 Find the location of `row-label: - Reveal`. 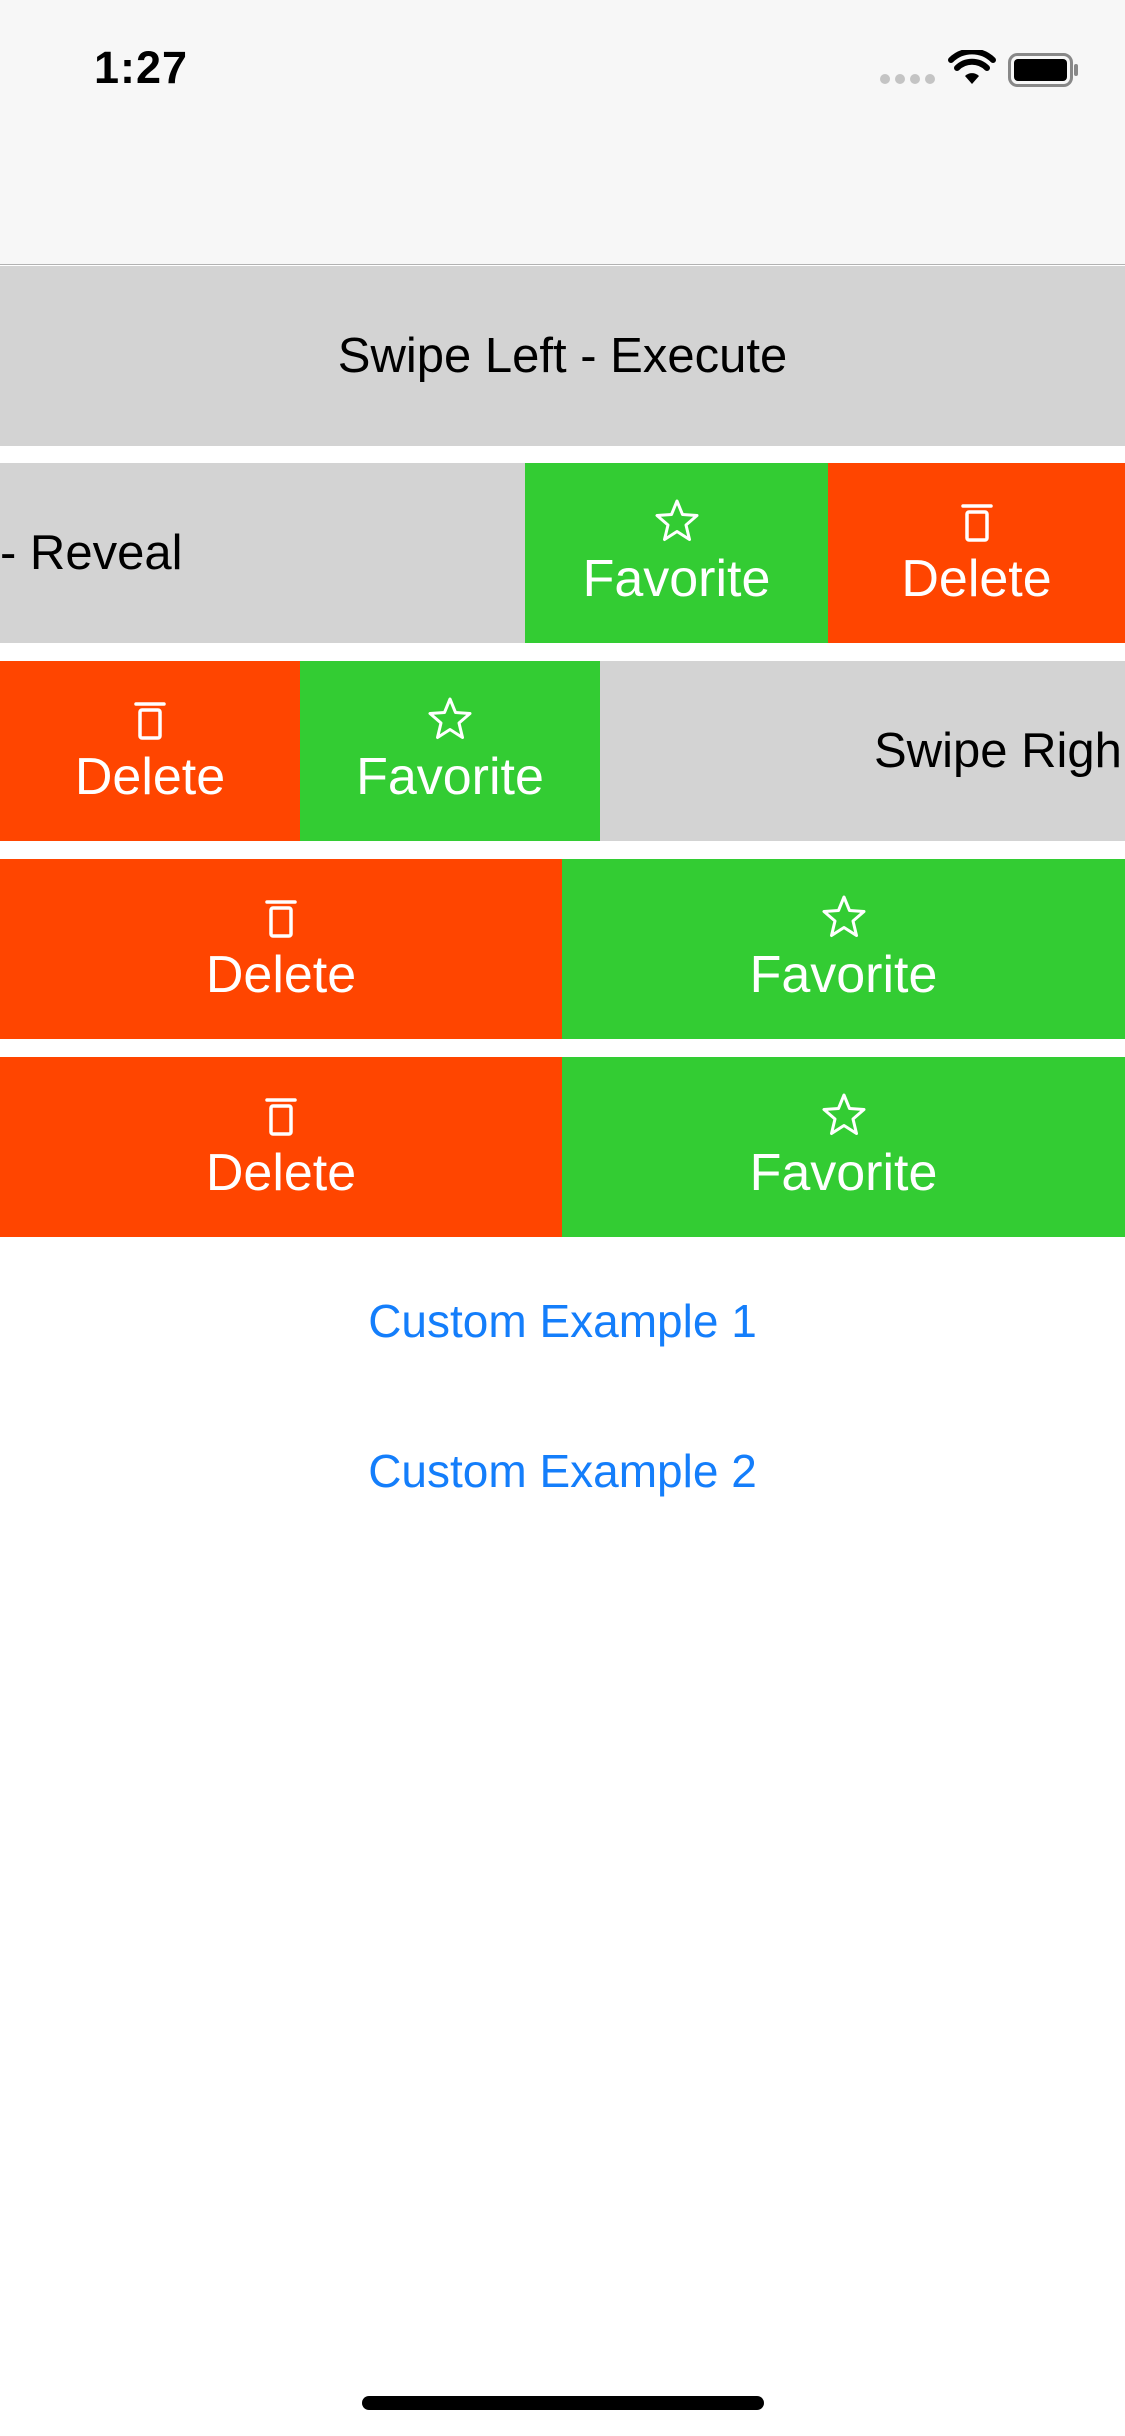

row-label: - Reveal is located at coordinates (91, 553).